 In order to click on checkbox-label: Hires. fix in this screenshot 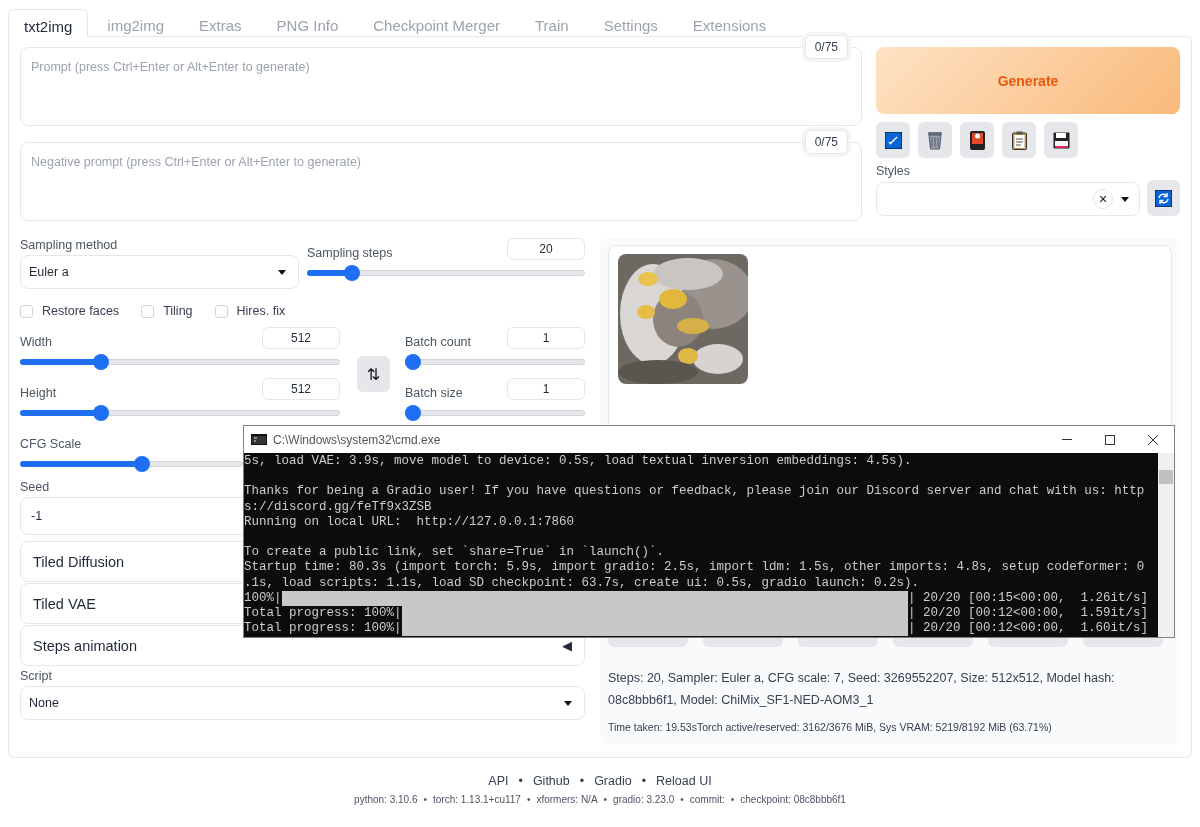, I will do `click(261, 311)`.